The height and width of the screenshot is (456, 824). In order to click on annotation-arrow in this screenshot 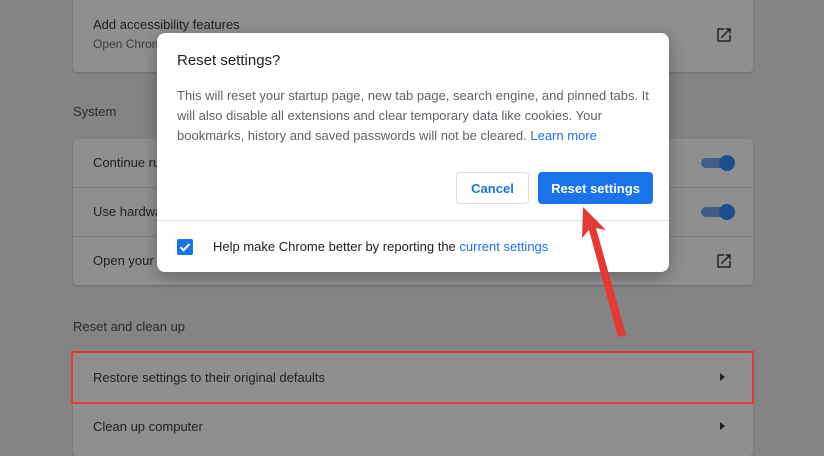, I will do `click(604, 272)`.